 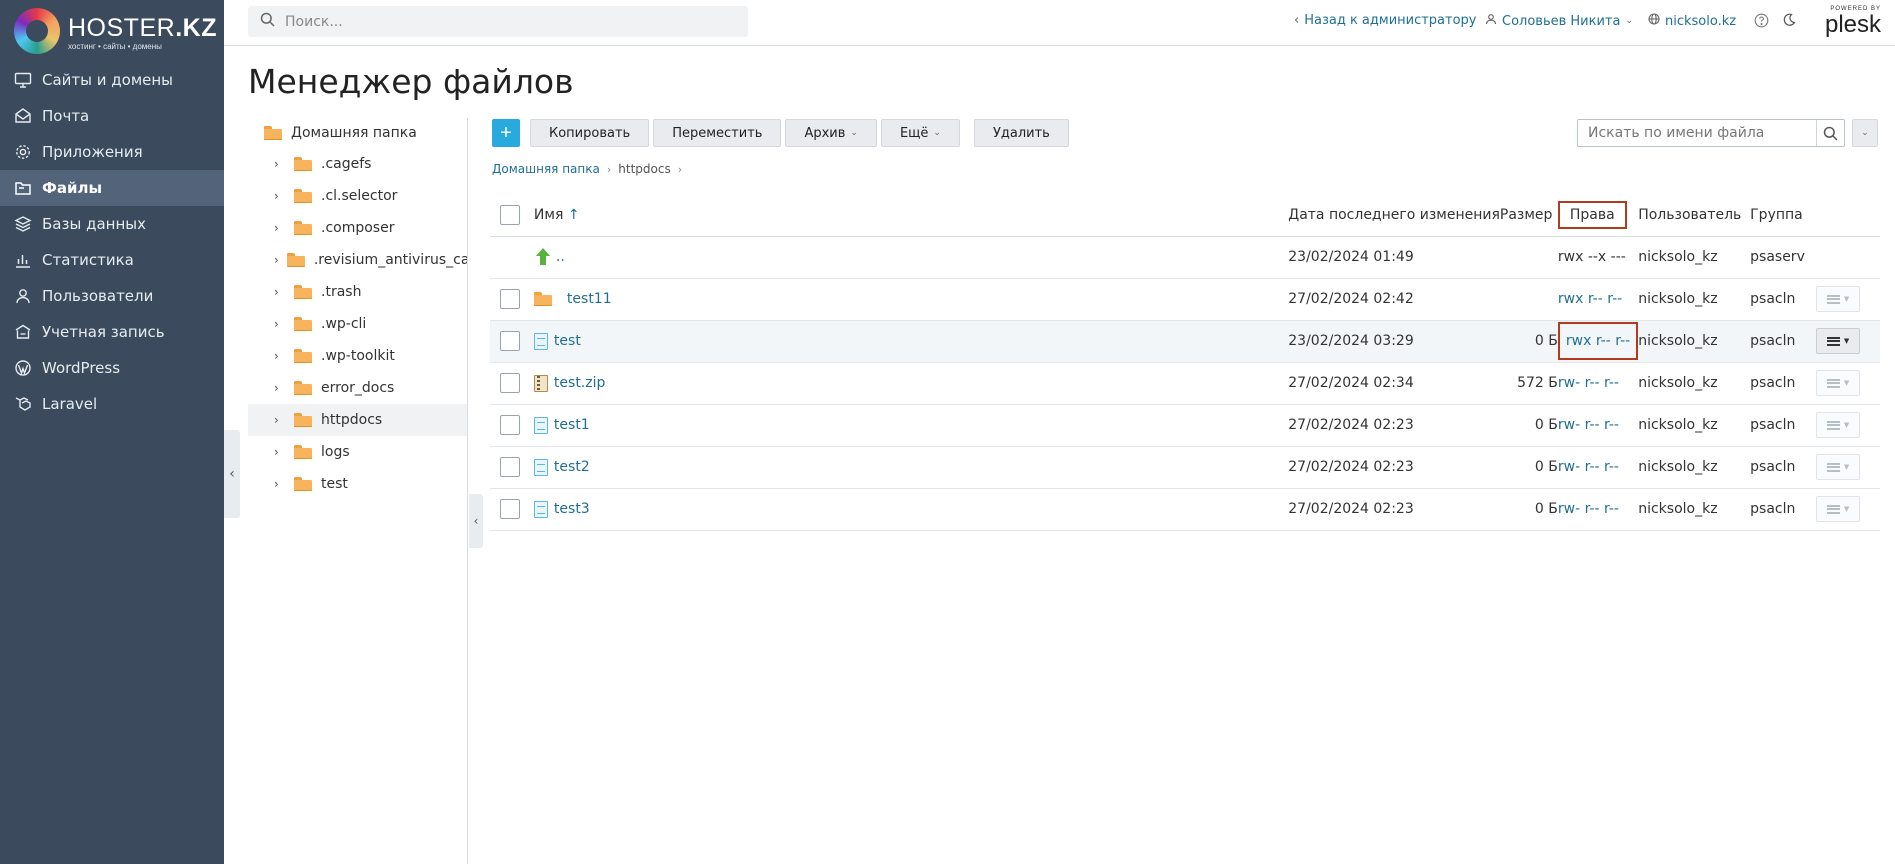 I want to click on tree-item-test: › test, so click(x=358, y=484).